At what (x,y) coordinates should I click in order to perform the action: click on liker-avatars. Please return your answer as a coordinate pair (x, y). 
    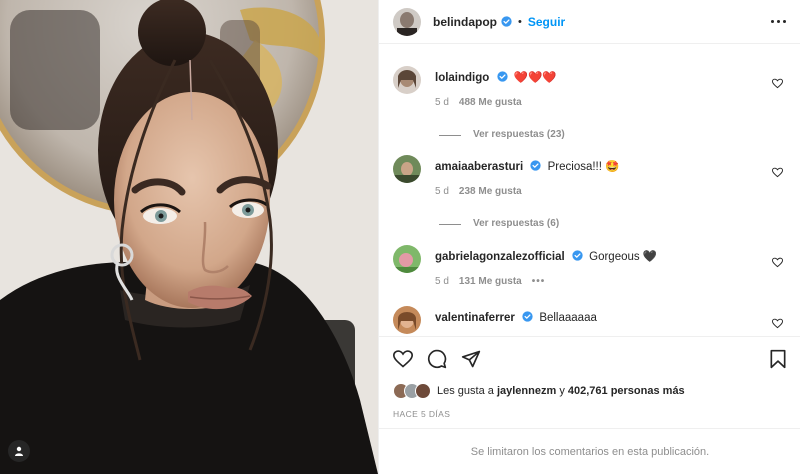
    Looking at the image, I should click on (412, 391).